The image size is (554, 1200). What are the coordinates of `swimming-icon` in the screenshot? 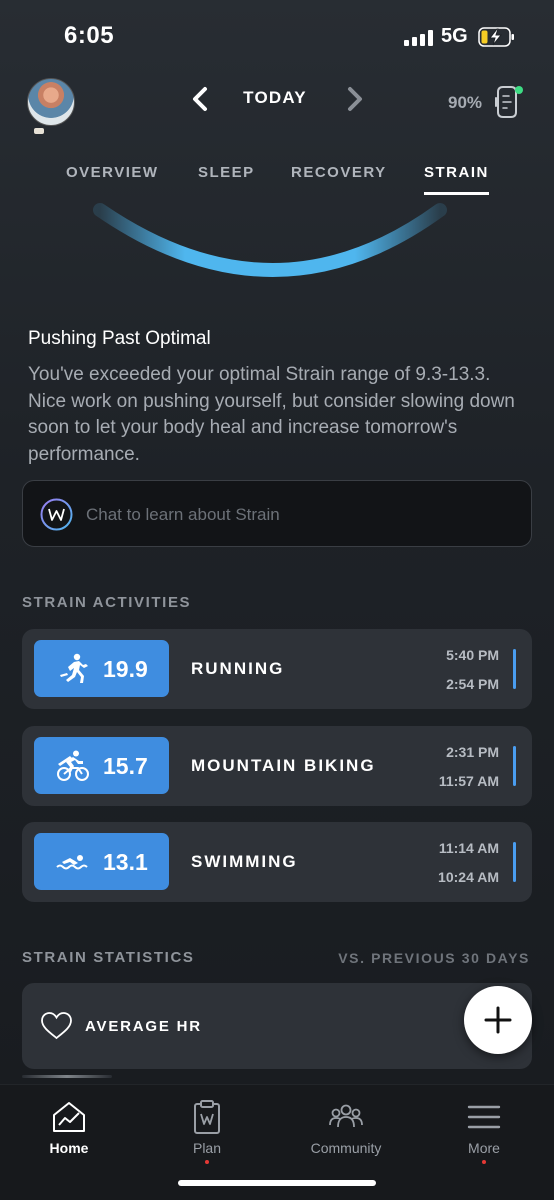 It's located at (72, 862).